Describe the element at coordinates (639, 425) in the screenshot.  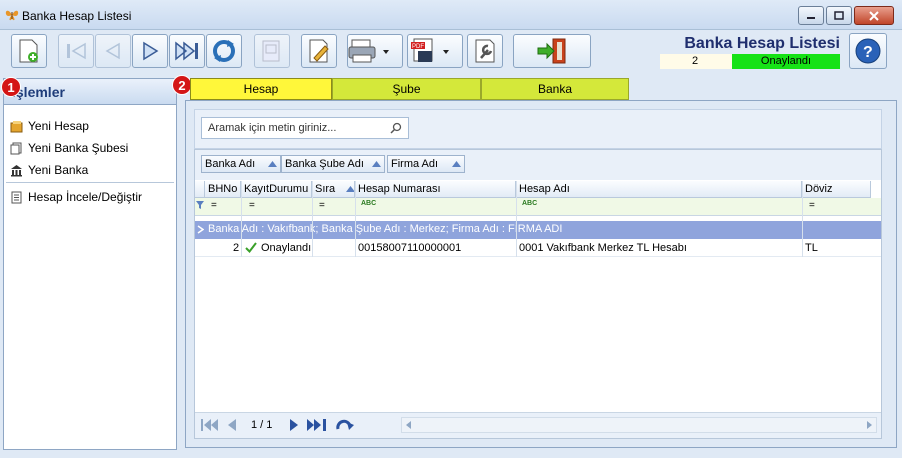
I see `horizontal-scrollbar` at that location.